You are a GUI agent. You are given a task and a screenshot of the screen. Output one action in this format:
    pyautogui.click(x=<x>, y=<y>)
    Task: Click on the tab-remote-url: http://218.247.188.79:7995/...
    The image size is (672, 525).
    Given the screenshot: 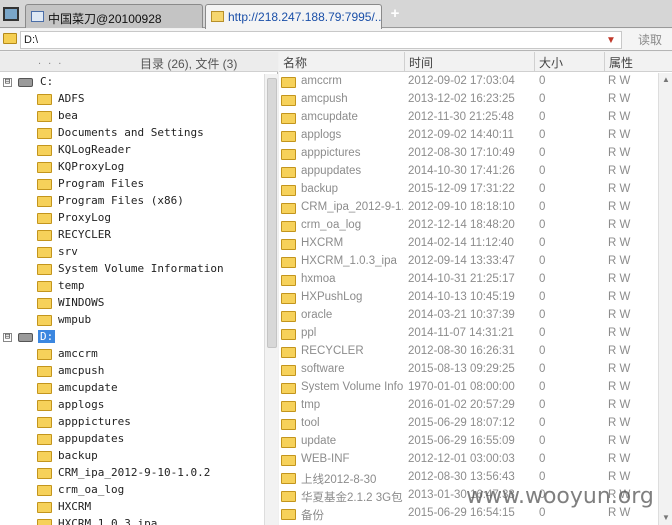 What is the action you would take?
    pyautogui.click(x=293, y=16)
    